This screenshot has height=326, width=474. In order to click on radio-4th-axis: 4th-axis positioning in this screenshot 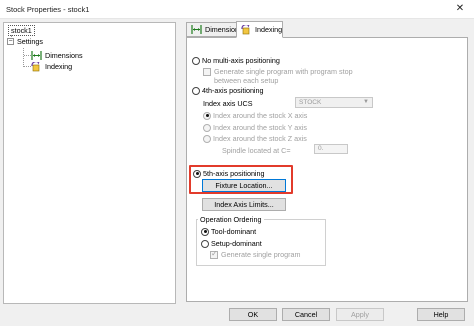, I will do `click(228, 90)`.